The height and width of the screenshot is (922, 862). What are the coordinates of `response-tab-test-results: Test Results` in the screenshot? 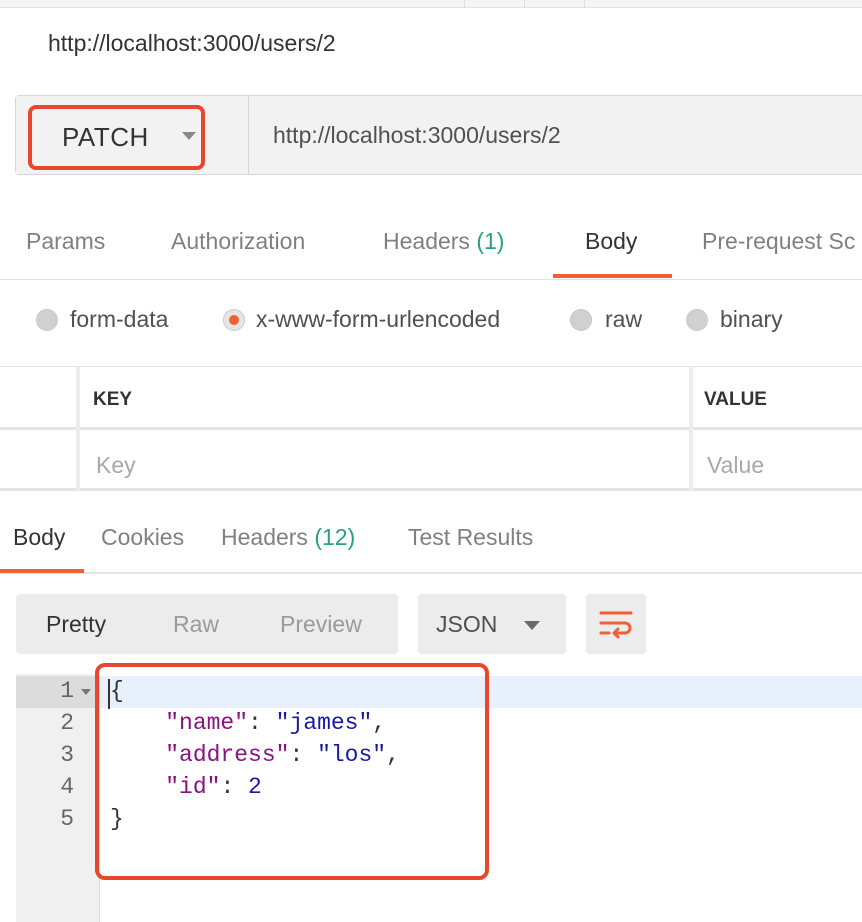 It's located at (470, 537).